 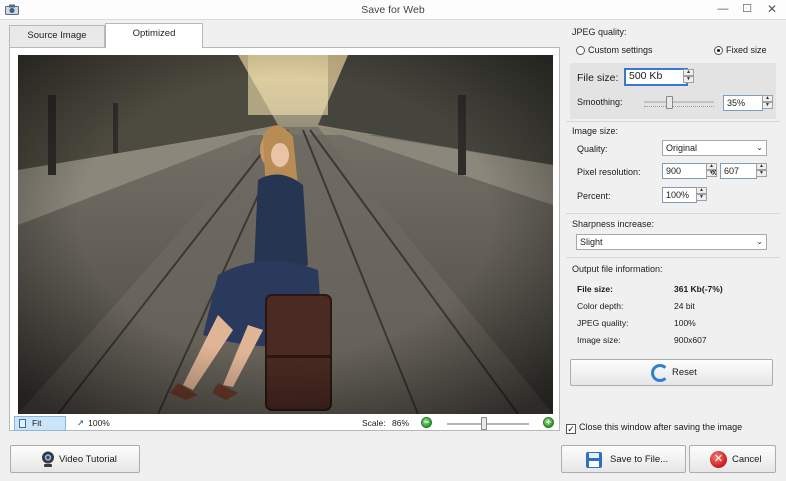 I want to click on scale-value: 86%, so click(x=401, y=423).